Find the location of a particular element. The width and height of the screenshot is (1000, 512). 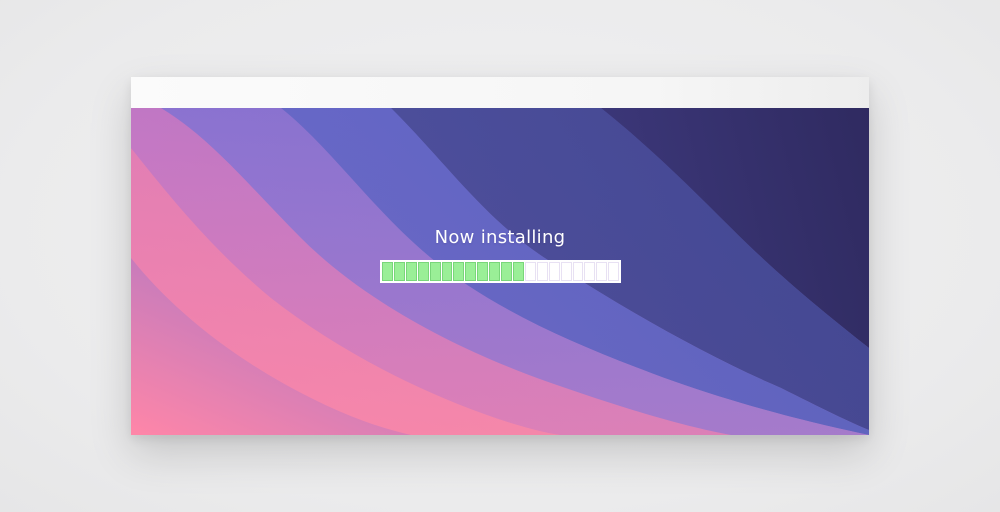

install-progress-bar is located at coordinates (500, 271).